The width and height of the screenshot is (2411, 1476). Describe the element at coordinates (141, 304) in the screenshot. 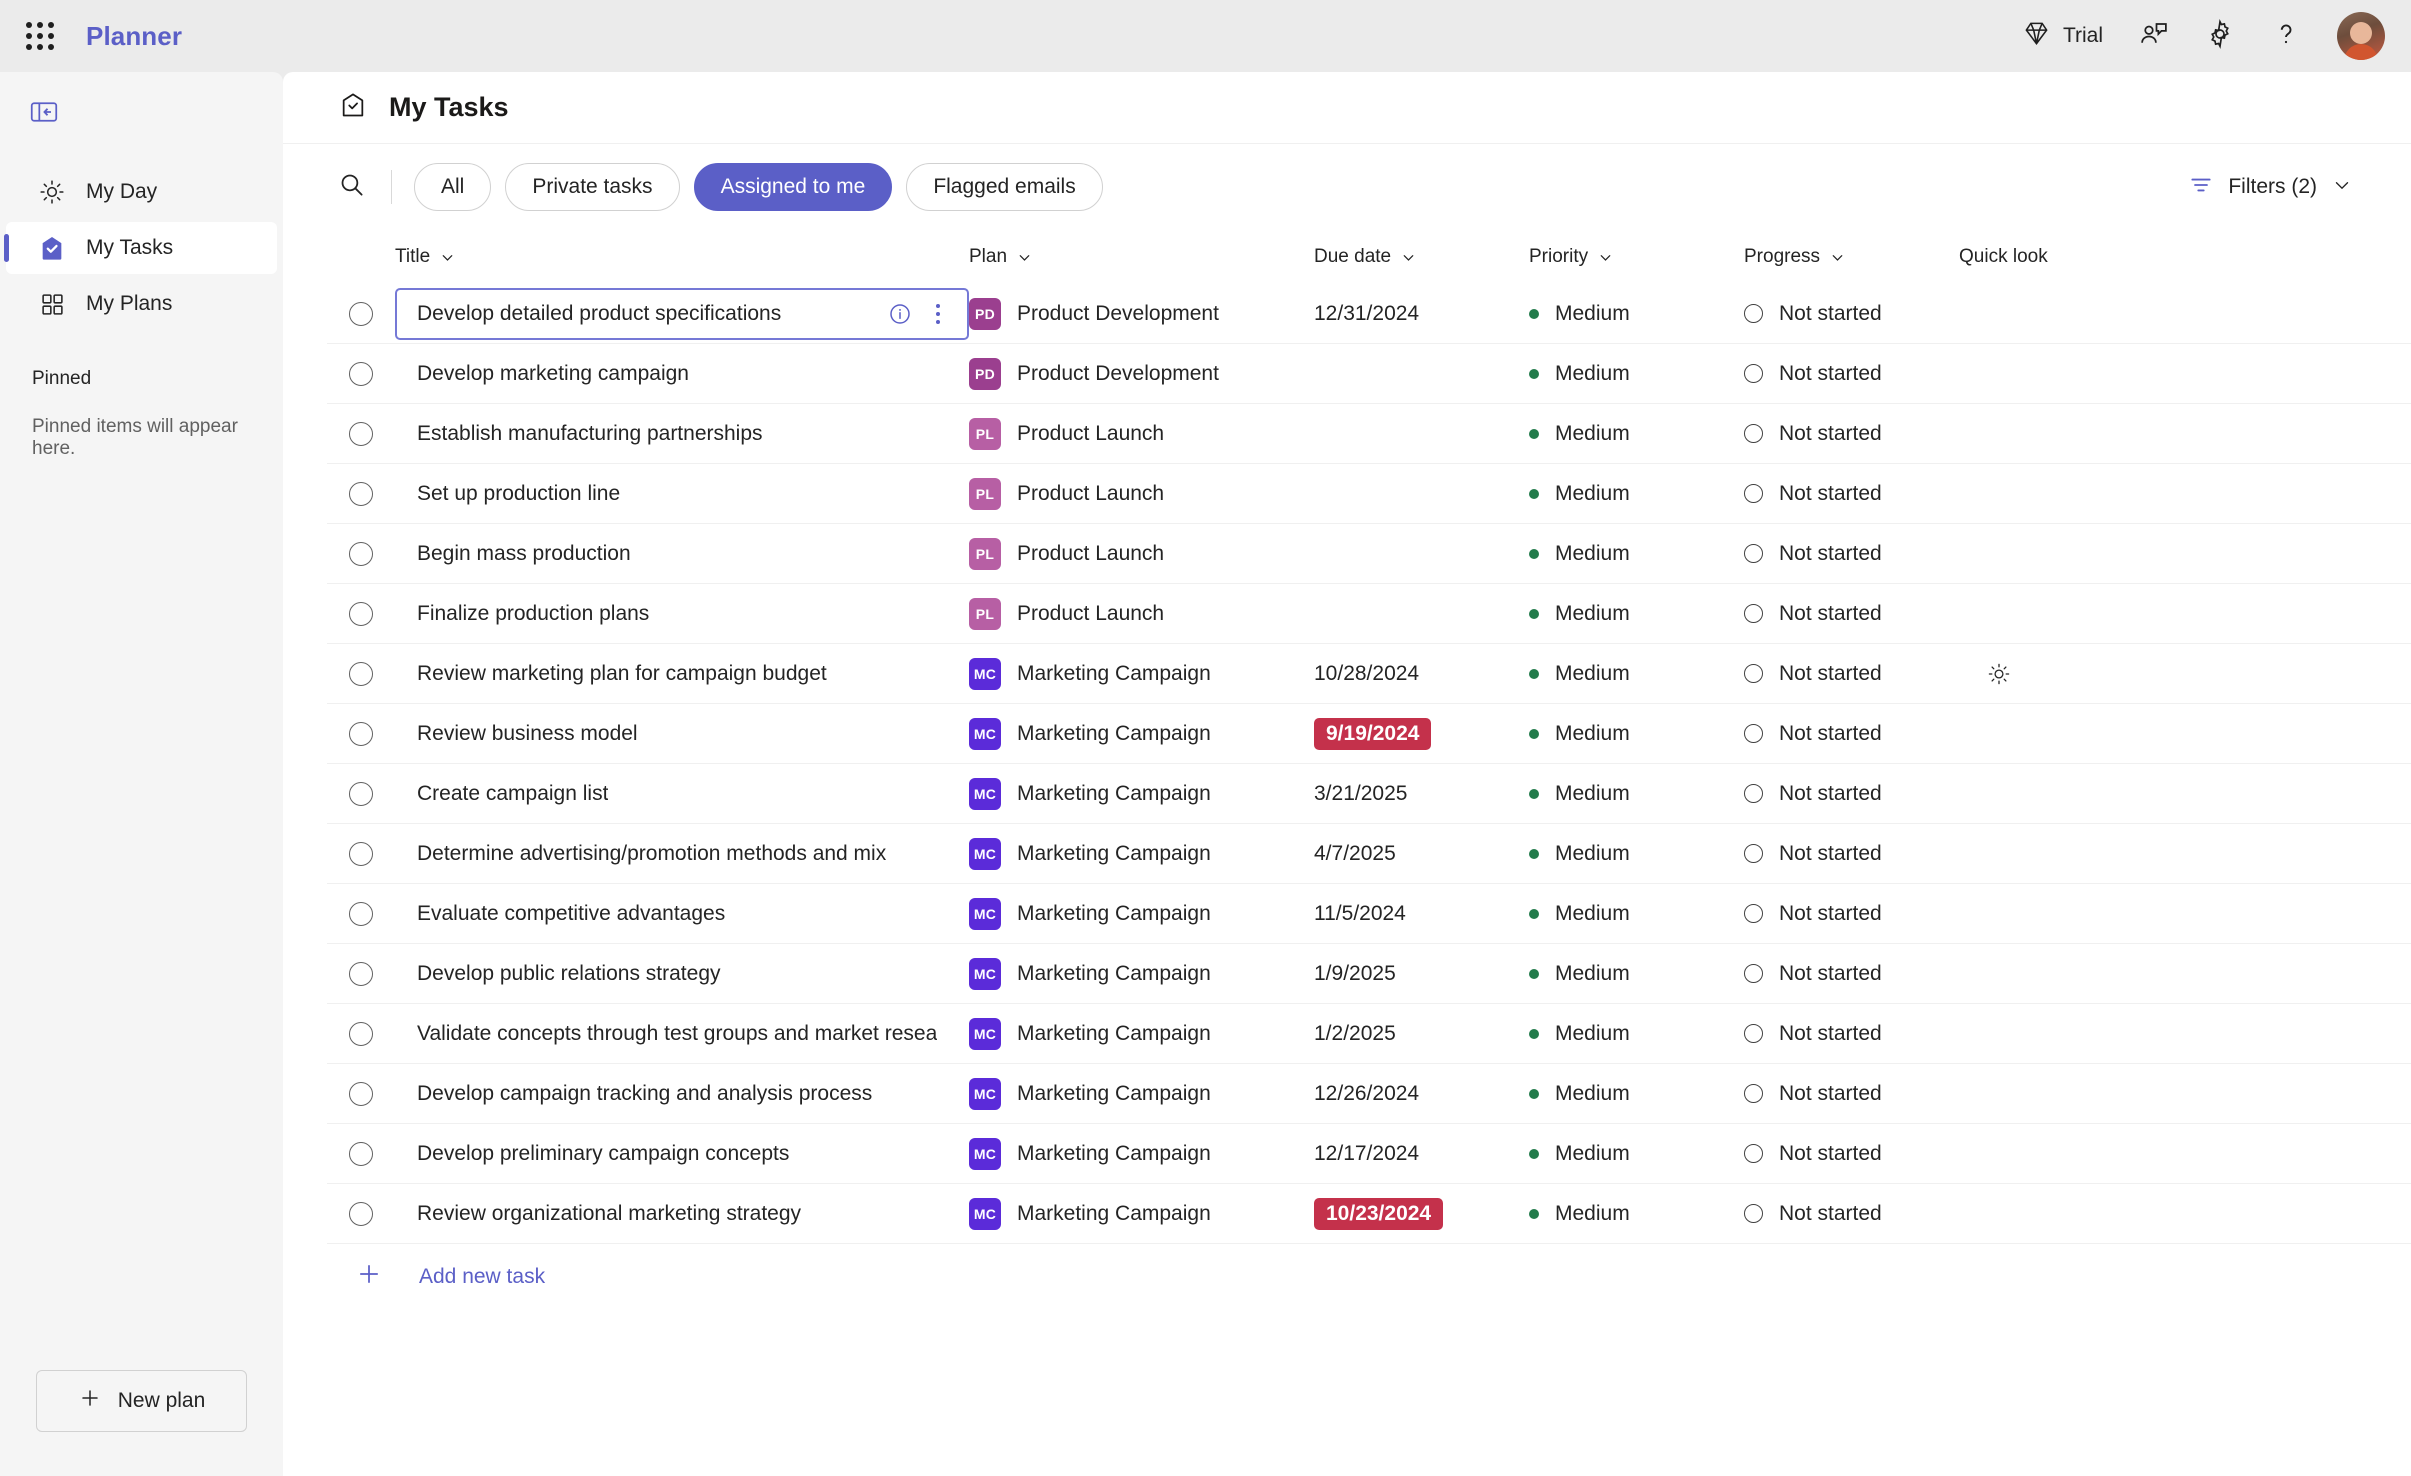

I see `sidebar-item-my-plans: My Plans` at that location.